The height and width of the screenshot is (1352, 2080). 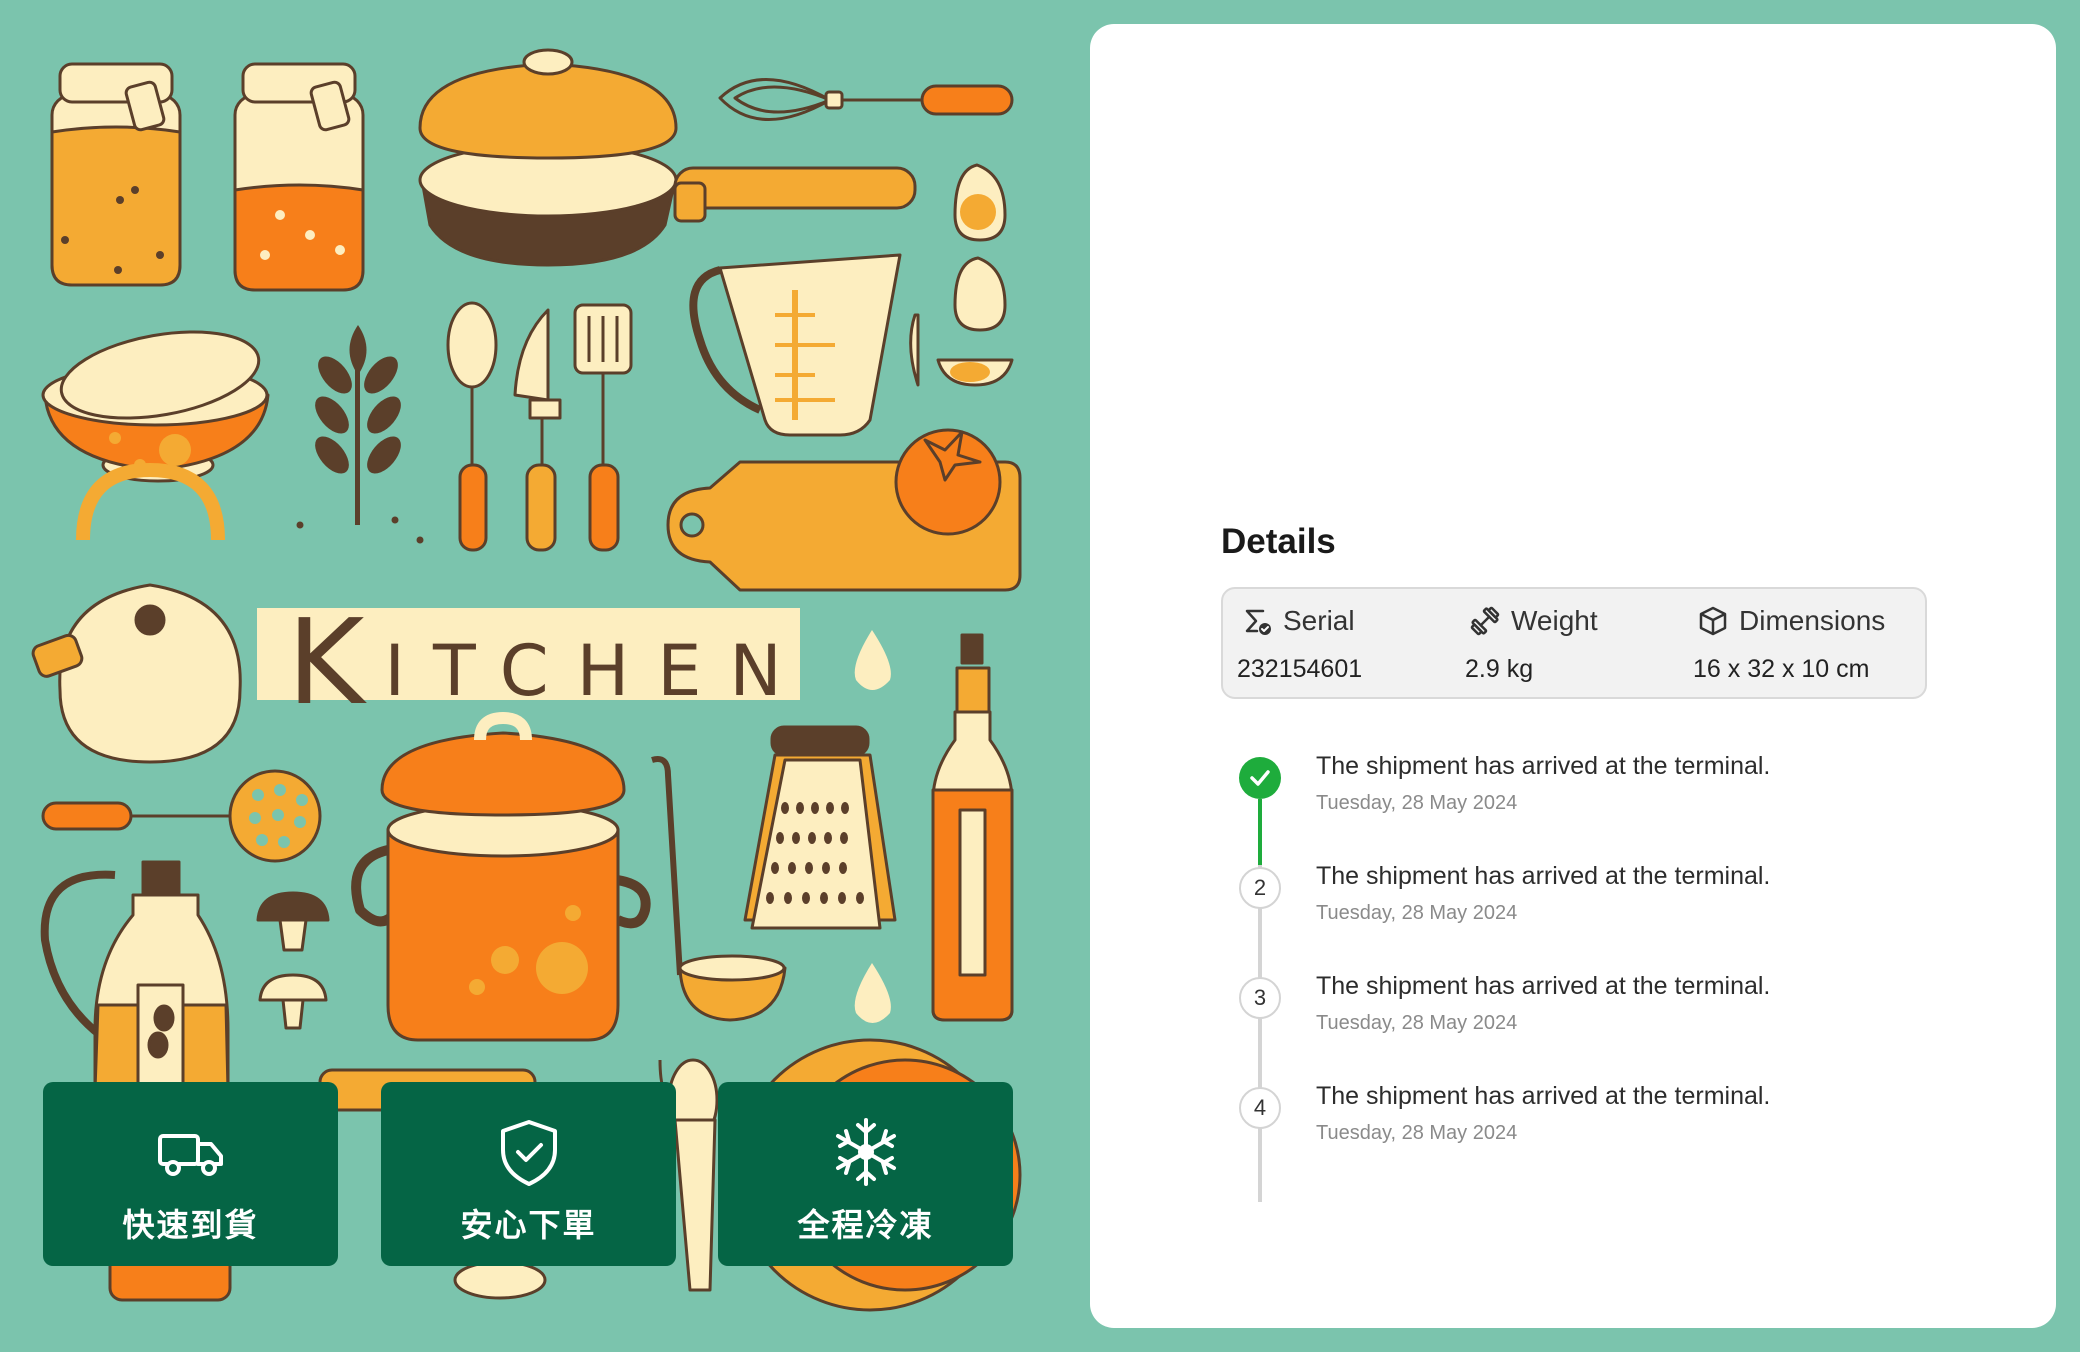 I want to click on dumbbell-icon, so click(x=1485, y=621).